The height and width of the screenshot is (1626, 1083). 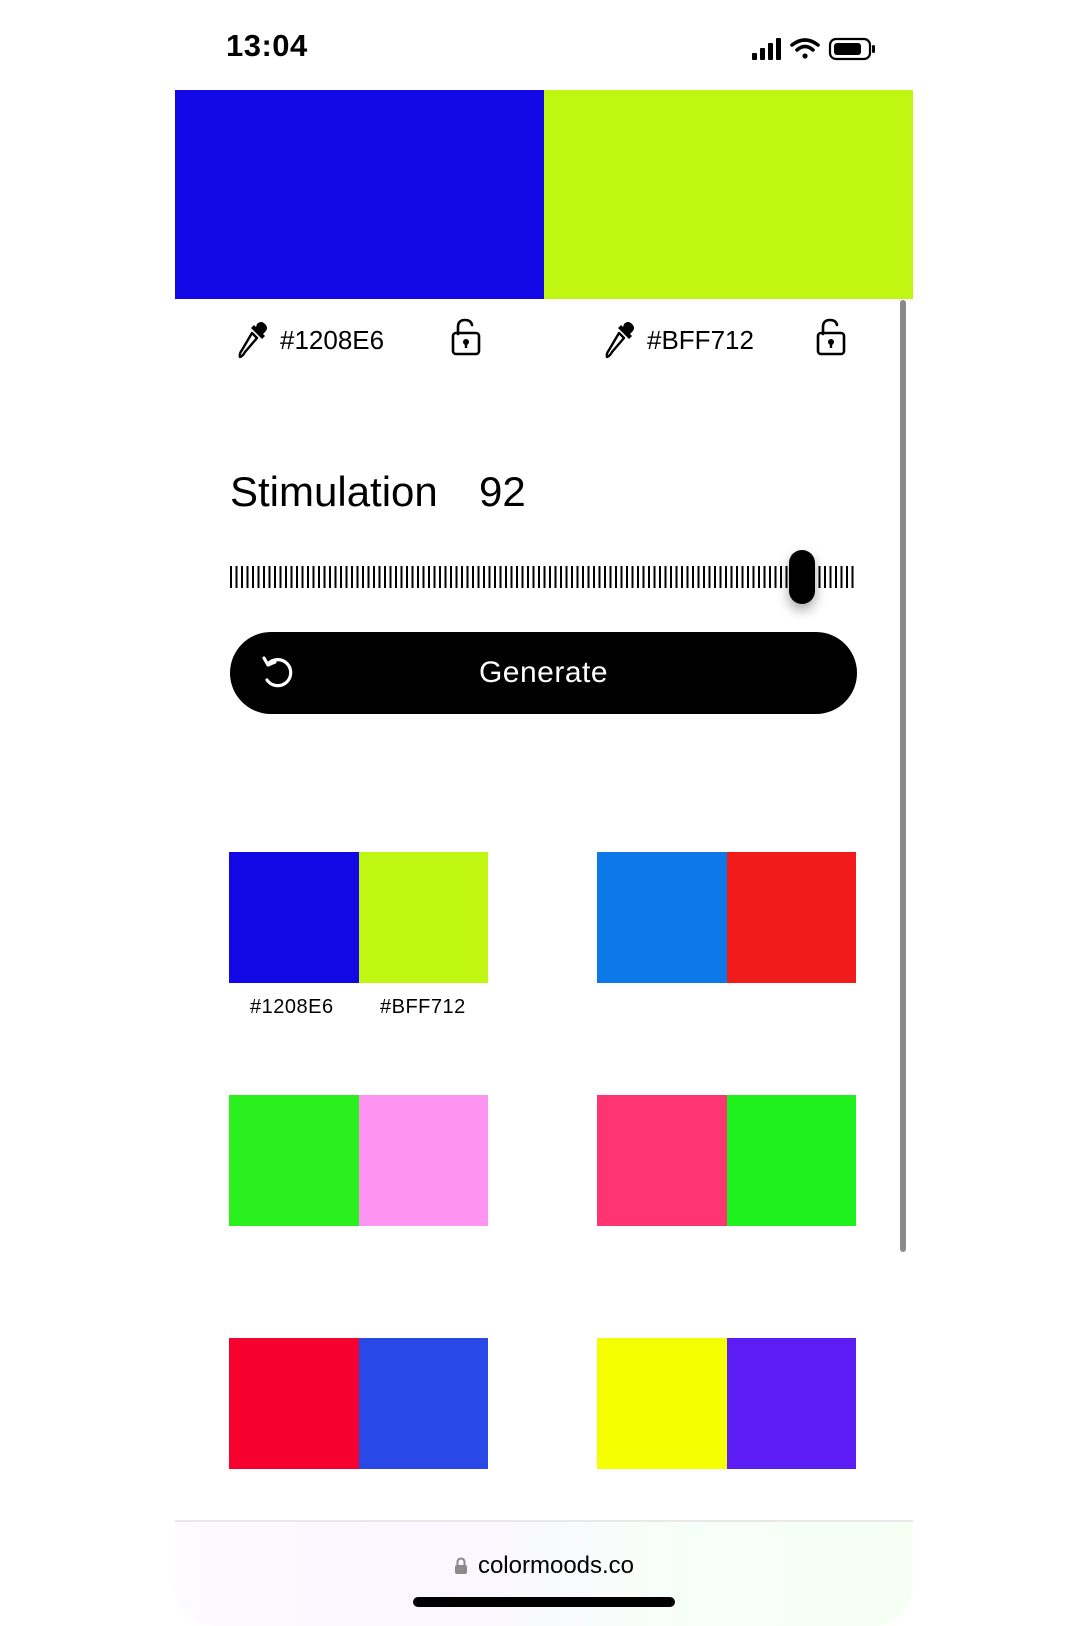 What do you see at coordinates (903, 776) in the screenshot?
I see `scrollbar` at bounding box center [903, 776].